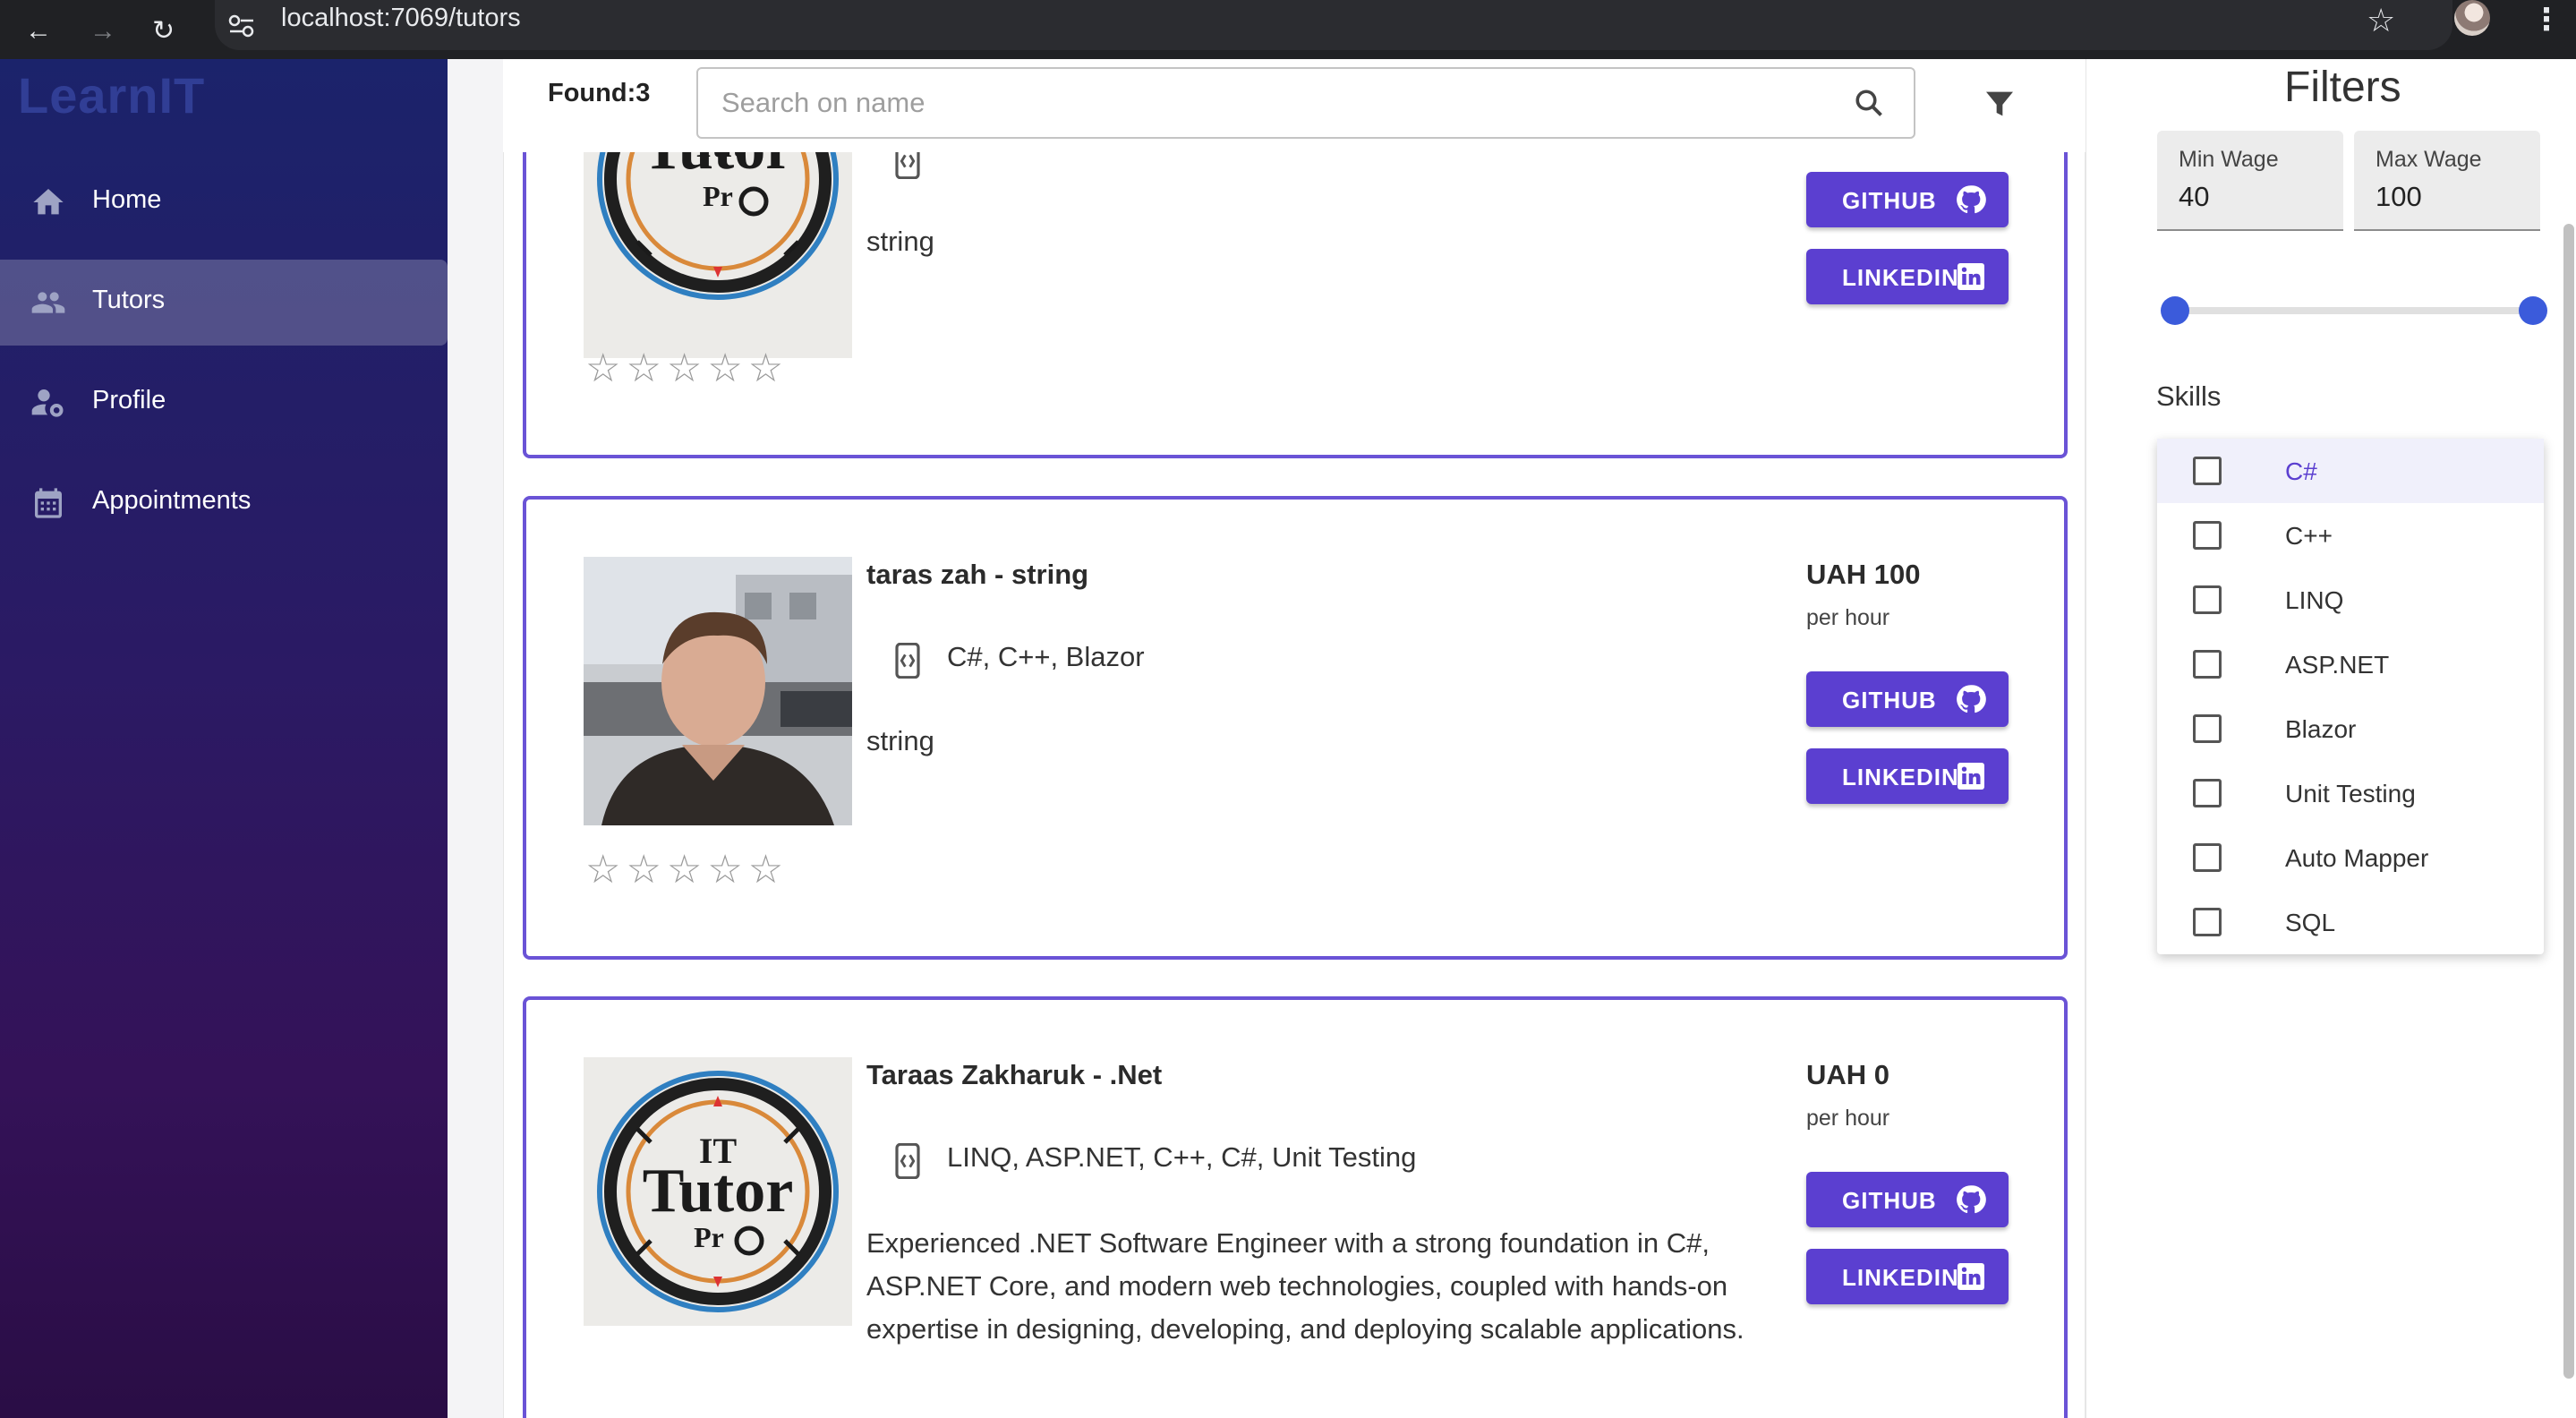 The width and height of the screenshot is (2576, 1418). I want to click on people-icon, so click(48, 302).